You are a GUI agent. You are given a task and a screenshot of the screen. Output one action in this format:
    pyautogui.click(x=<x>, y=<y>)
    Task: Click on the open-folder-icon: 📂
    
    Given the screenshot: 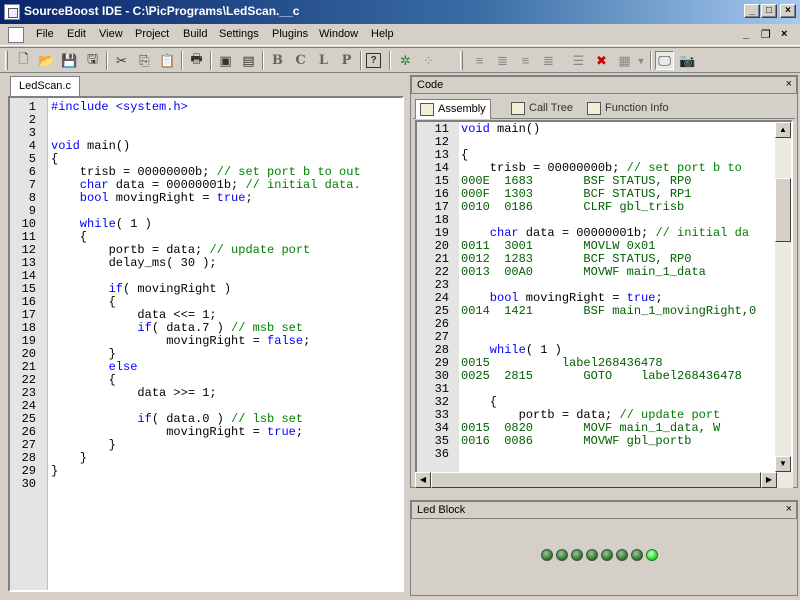 What is the action you would take?
    pyautogui.click(x=46, y=60)
    